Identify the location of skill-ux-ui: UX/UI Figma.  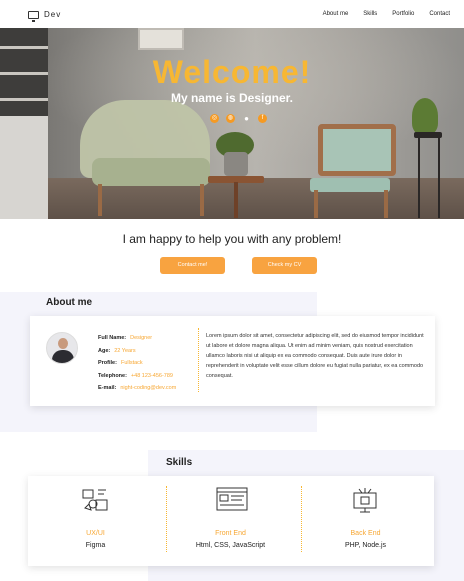
(95, 521).